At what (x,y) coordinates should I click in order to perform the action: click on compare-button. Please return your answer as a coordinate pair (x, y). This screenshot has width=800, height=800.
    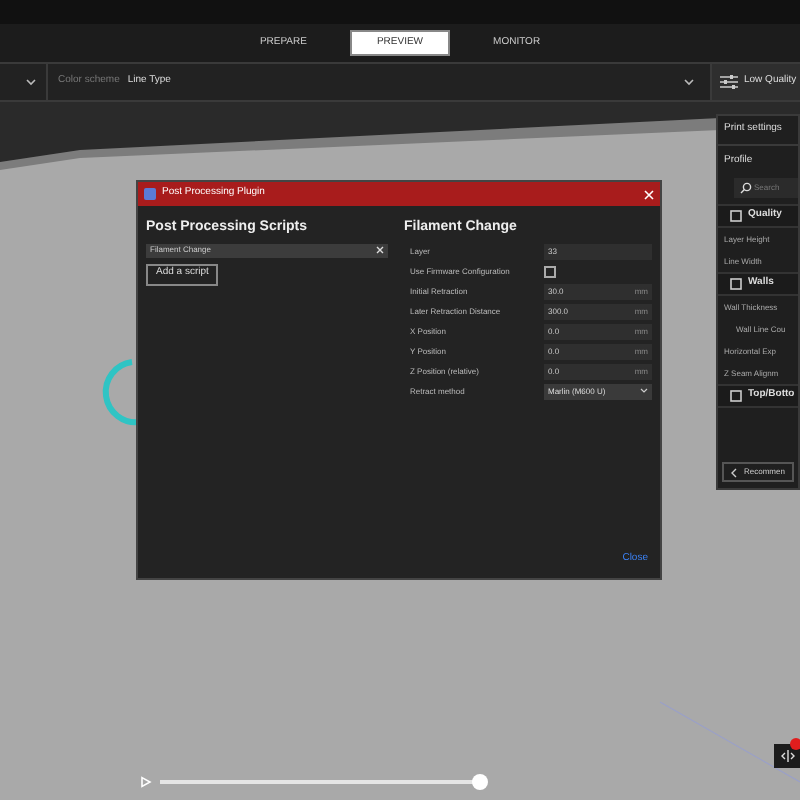
    Looking at the image, I should click on (787, 756).